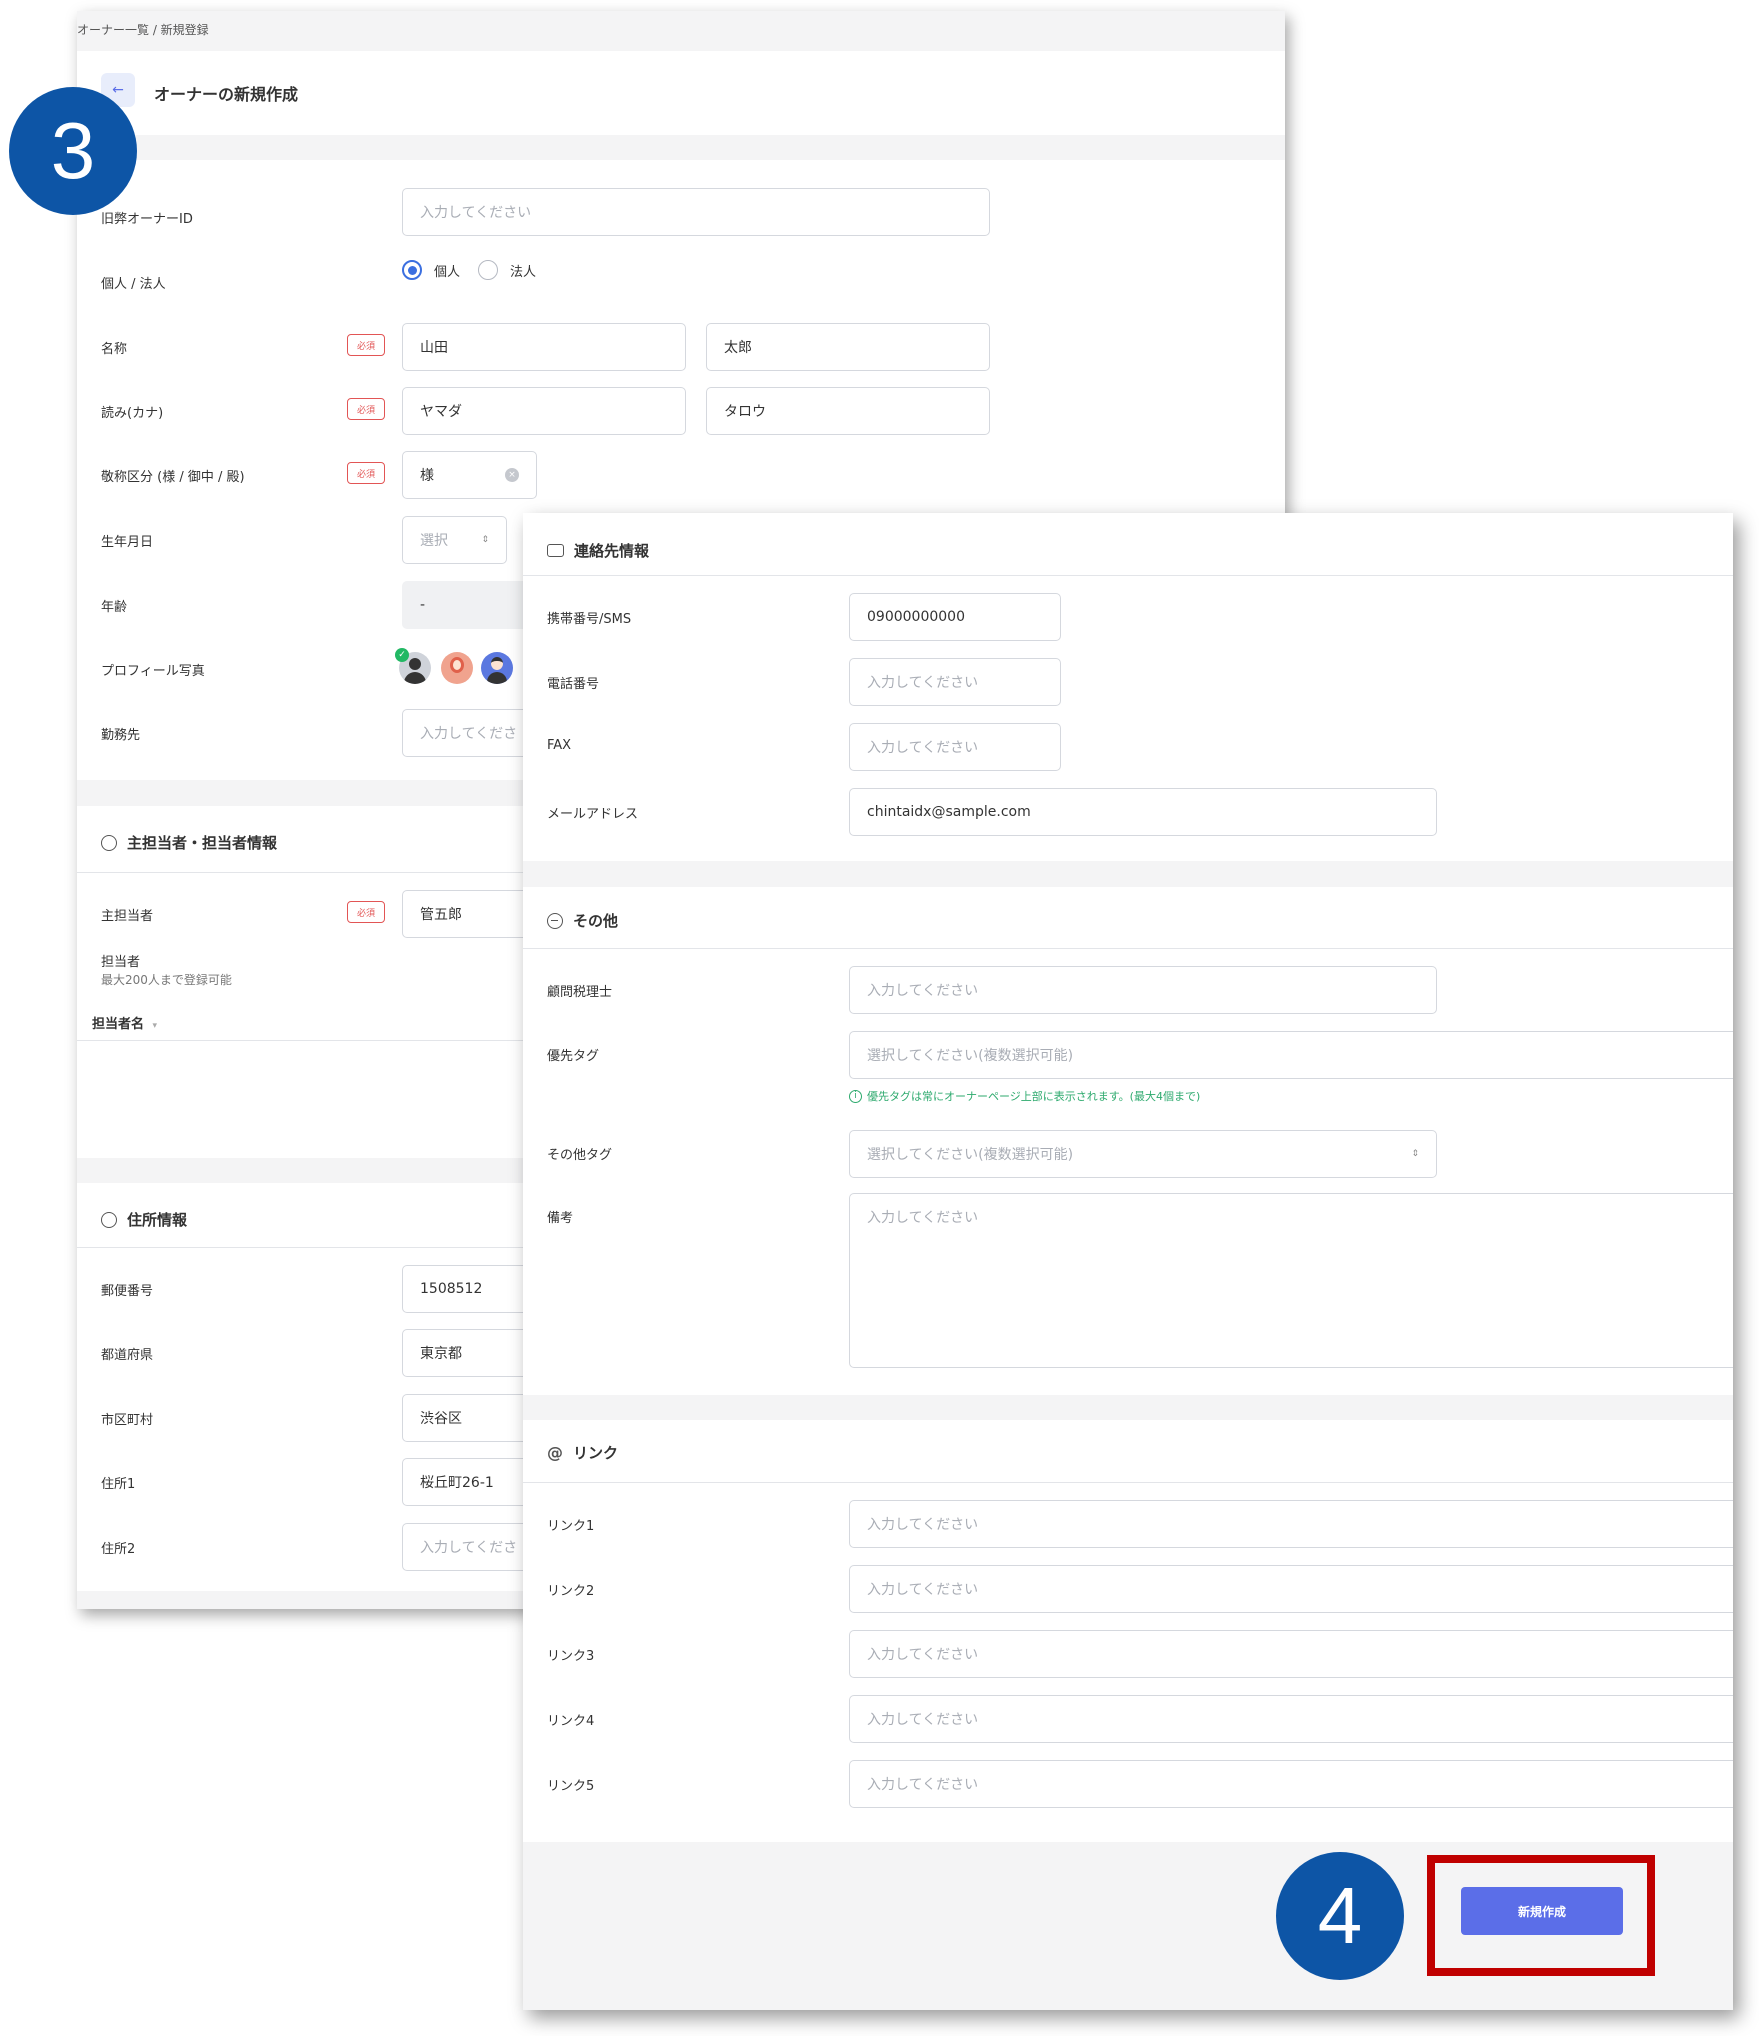 Image resolution: width=1759 pixels, height=2036 pixels. I want to click on other-section-title: その他, so click(582, 920).